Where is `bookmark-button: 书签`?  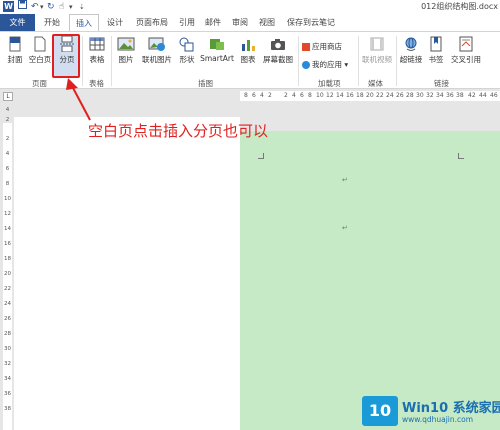
bookmark-button: 书签 is located at coordinates (436, 56).